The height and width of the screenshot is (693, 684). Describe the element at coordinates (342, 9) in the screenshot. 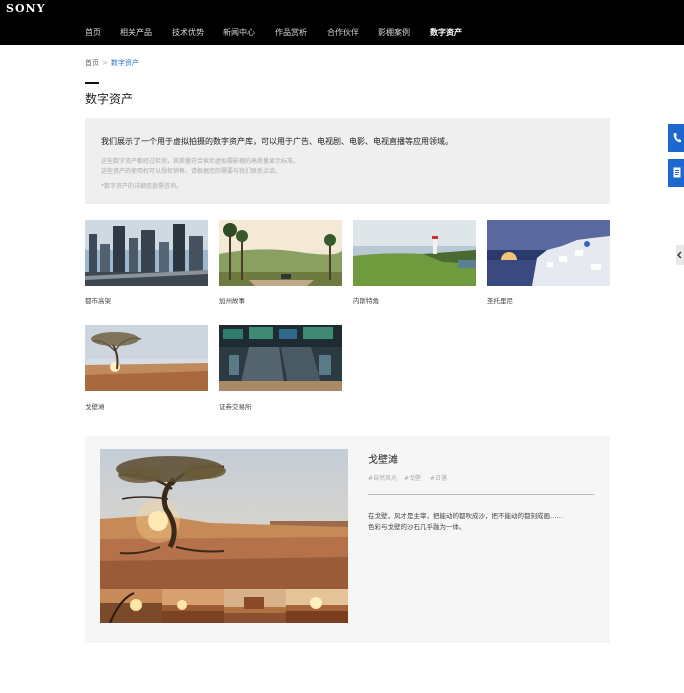

I see `top-bar: SONY` at that location.